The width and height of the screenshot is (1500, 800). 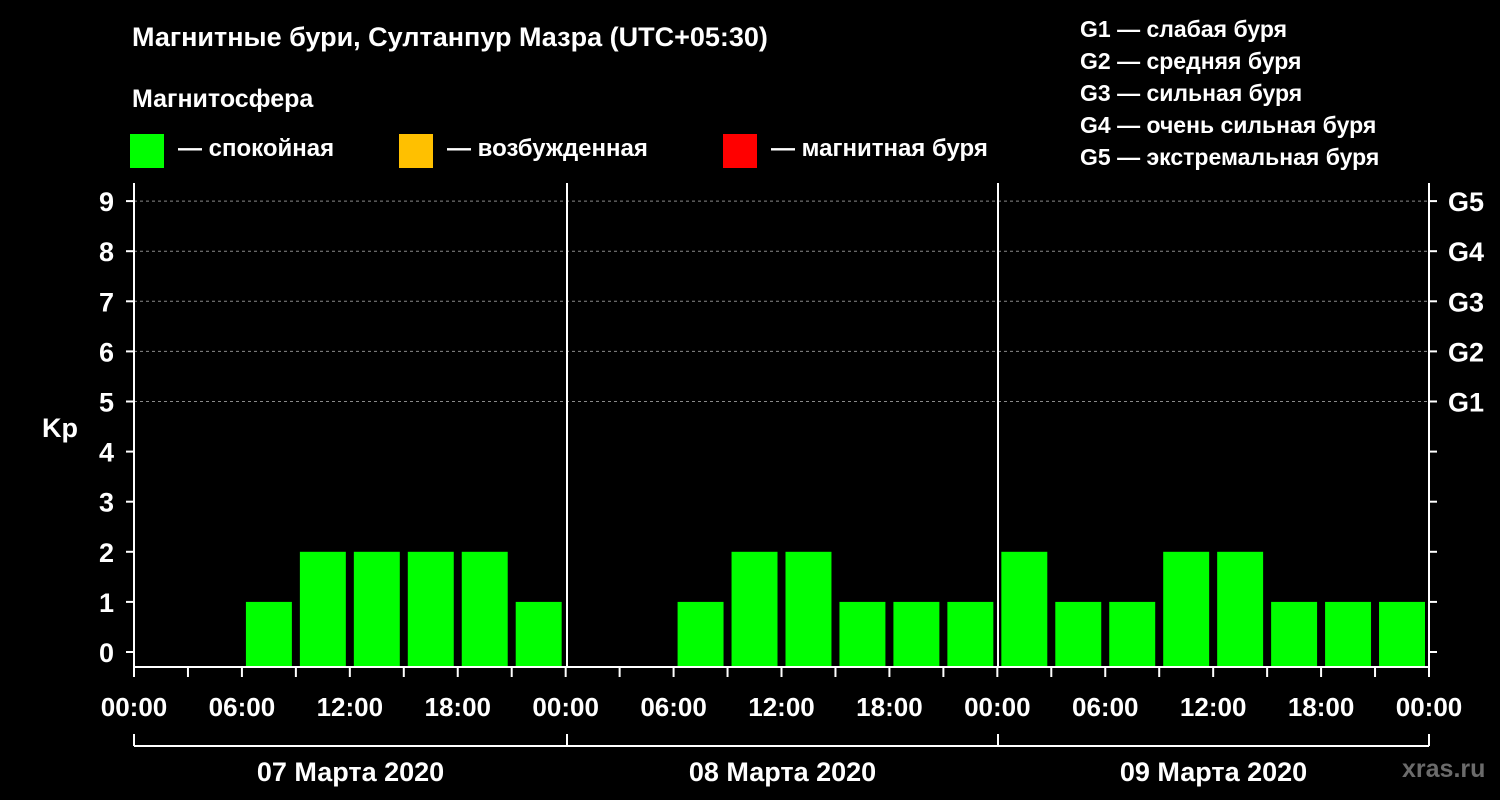 I want to click on y-tick-label-1: 1, so click(x=106, y=603).